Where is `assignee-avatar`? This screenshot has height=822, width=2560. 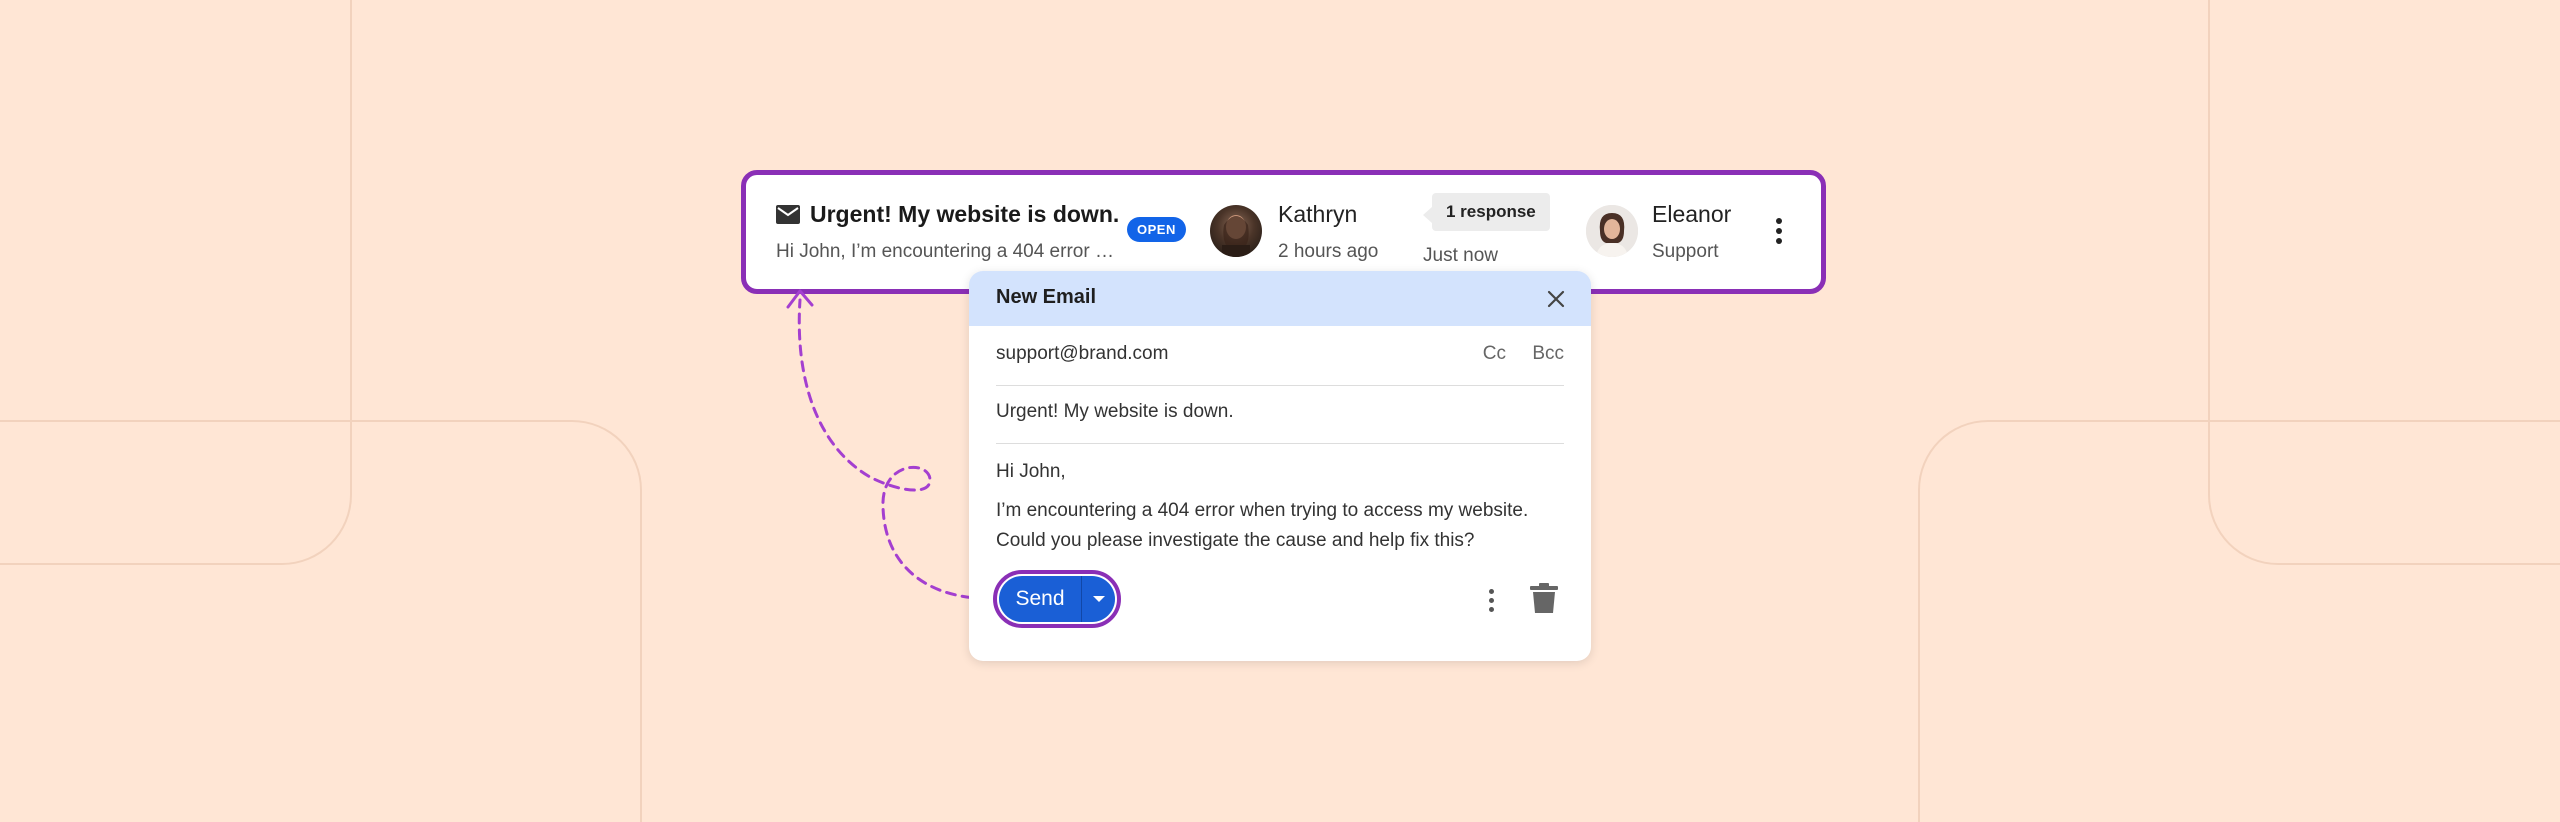
assignee-avatar is located at coordinates (1612, 231).